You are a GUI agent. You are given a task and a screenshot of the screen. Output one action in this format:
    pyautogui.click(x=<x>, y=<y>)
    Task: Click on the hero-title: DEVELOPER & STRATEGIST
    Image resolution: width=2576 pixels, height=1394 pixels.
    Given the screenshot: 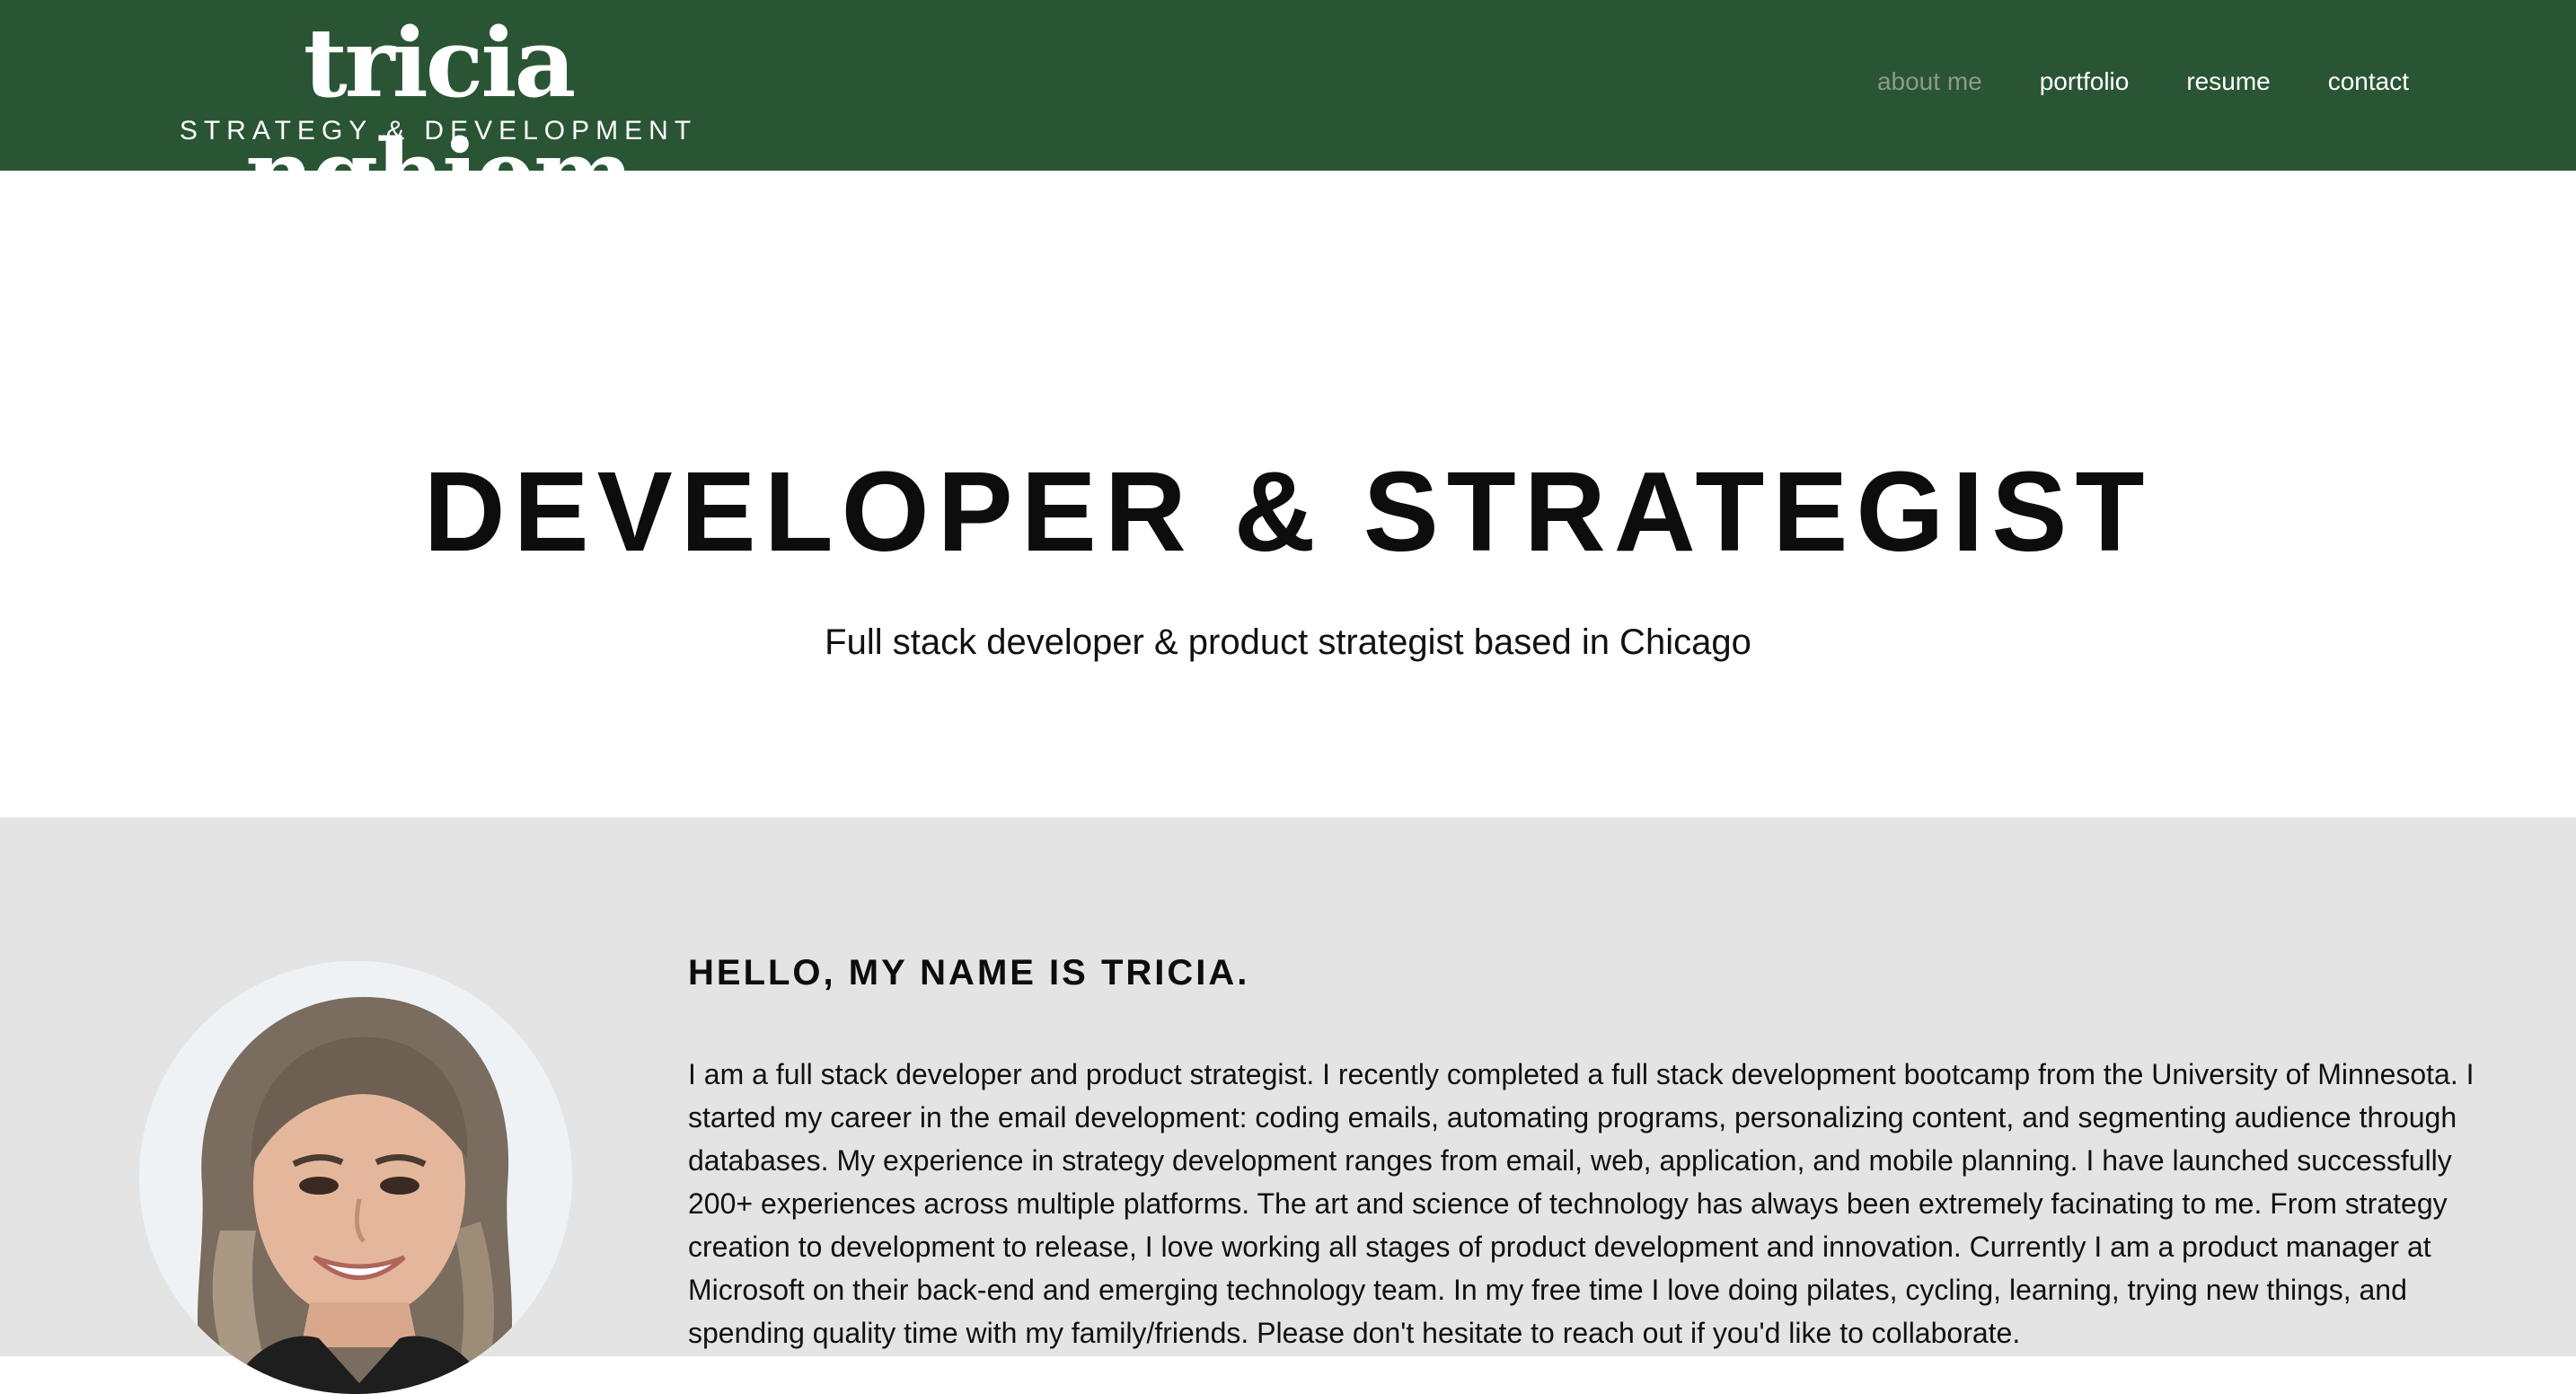 What is the action you would take?
    pyautogui.click(x=1288, y=512)
    